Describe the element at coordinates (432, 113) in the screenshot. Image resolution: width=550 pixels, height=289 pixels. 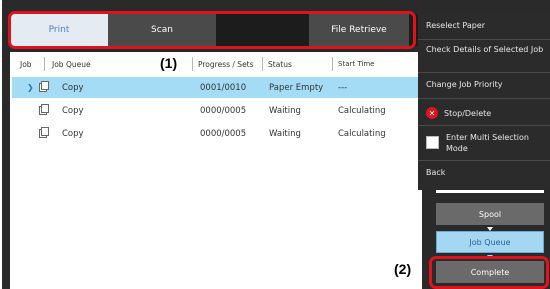
I see `stop-delete-icon: ✕` at that location.